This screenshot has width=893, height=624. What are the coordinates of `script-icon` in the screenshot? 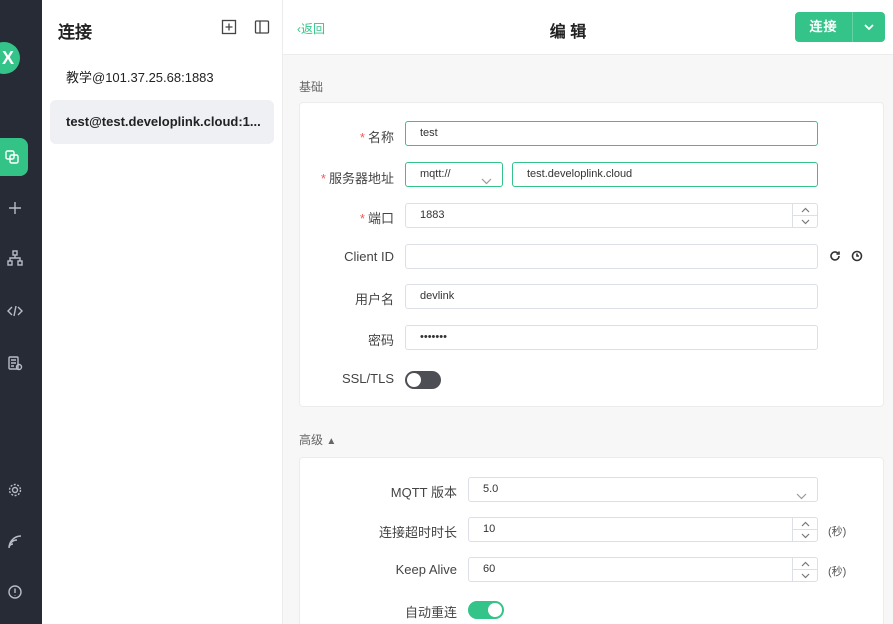 It's located at (15, 311).